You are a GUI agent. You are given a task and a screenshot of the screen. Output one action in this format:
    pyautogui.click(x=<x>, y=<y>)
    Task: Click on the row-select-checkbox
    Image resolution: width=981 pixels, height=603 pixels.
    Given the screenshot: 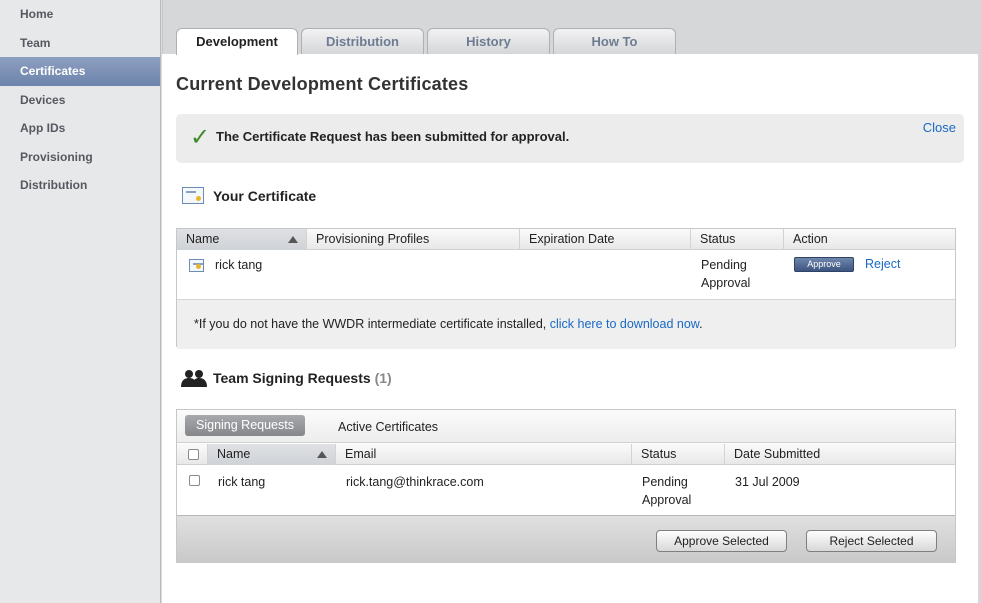 What is the action you would take?
    pyautogui.click(x=194, y=480)
    